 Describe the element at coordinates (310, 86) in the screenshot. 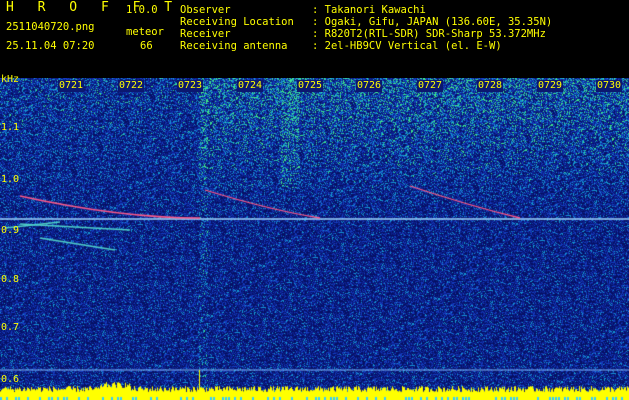

I see `time-tick-0725: 0725` at that location.